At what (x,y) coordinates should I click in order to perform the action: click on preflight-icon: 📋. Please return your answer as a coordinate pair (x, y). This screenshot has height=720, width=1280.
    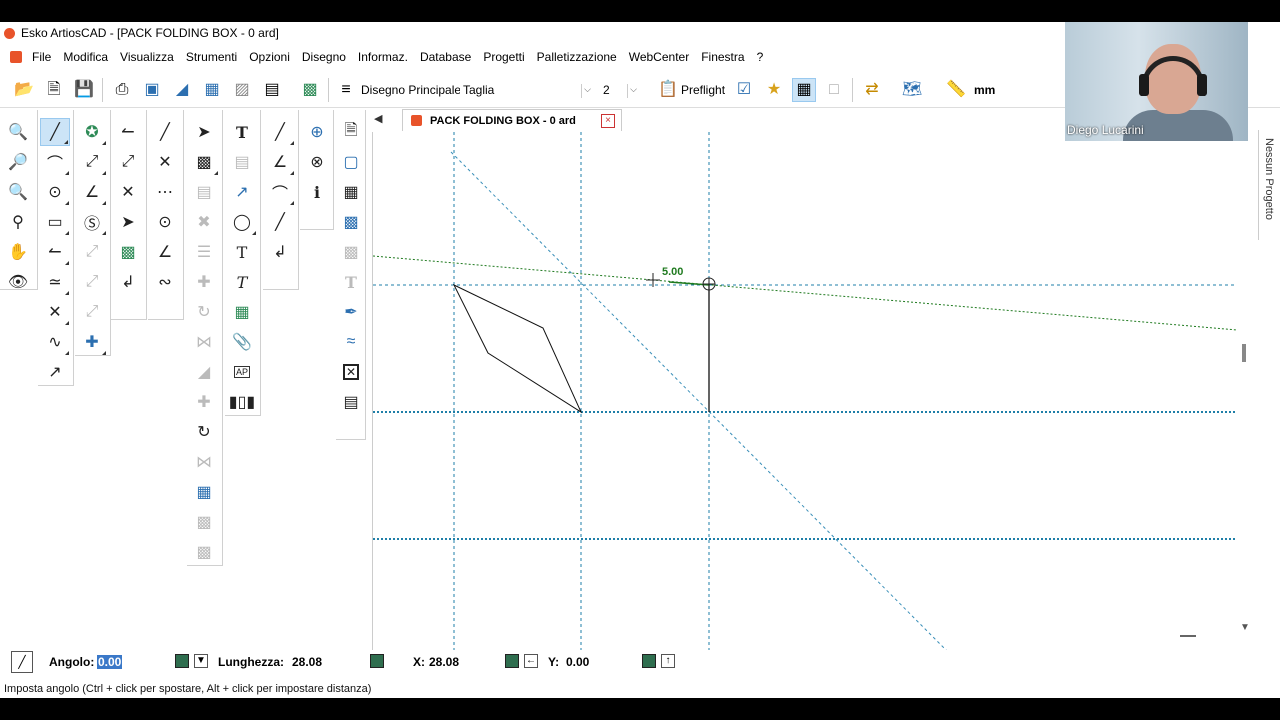
    Looking at the image, I should click on (668, 90).